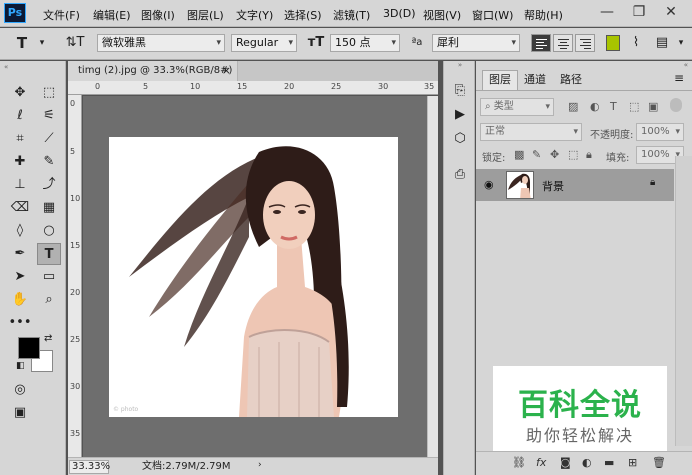  I want to click on path-selection-tool-icon: ➤, so click(20, 277).